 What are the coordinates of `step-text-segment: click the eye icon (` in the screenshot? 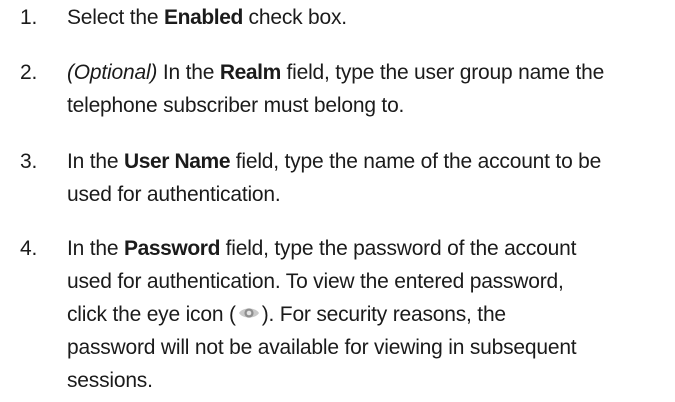 It's located at (151, 314).